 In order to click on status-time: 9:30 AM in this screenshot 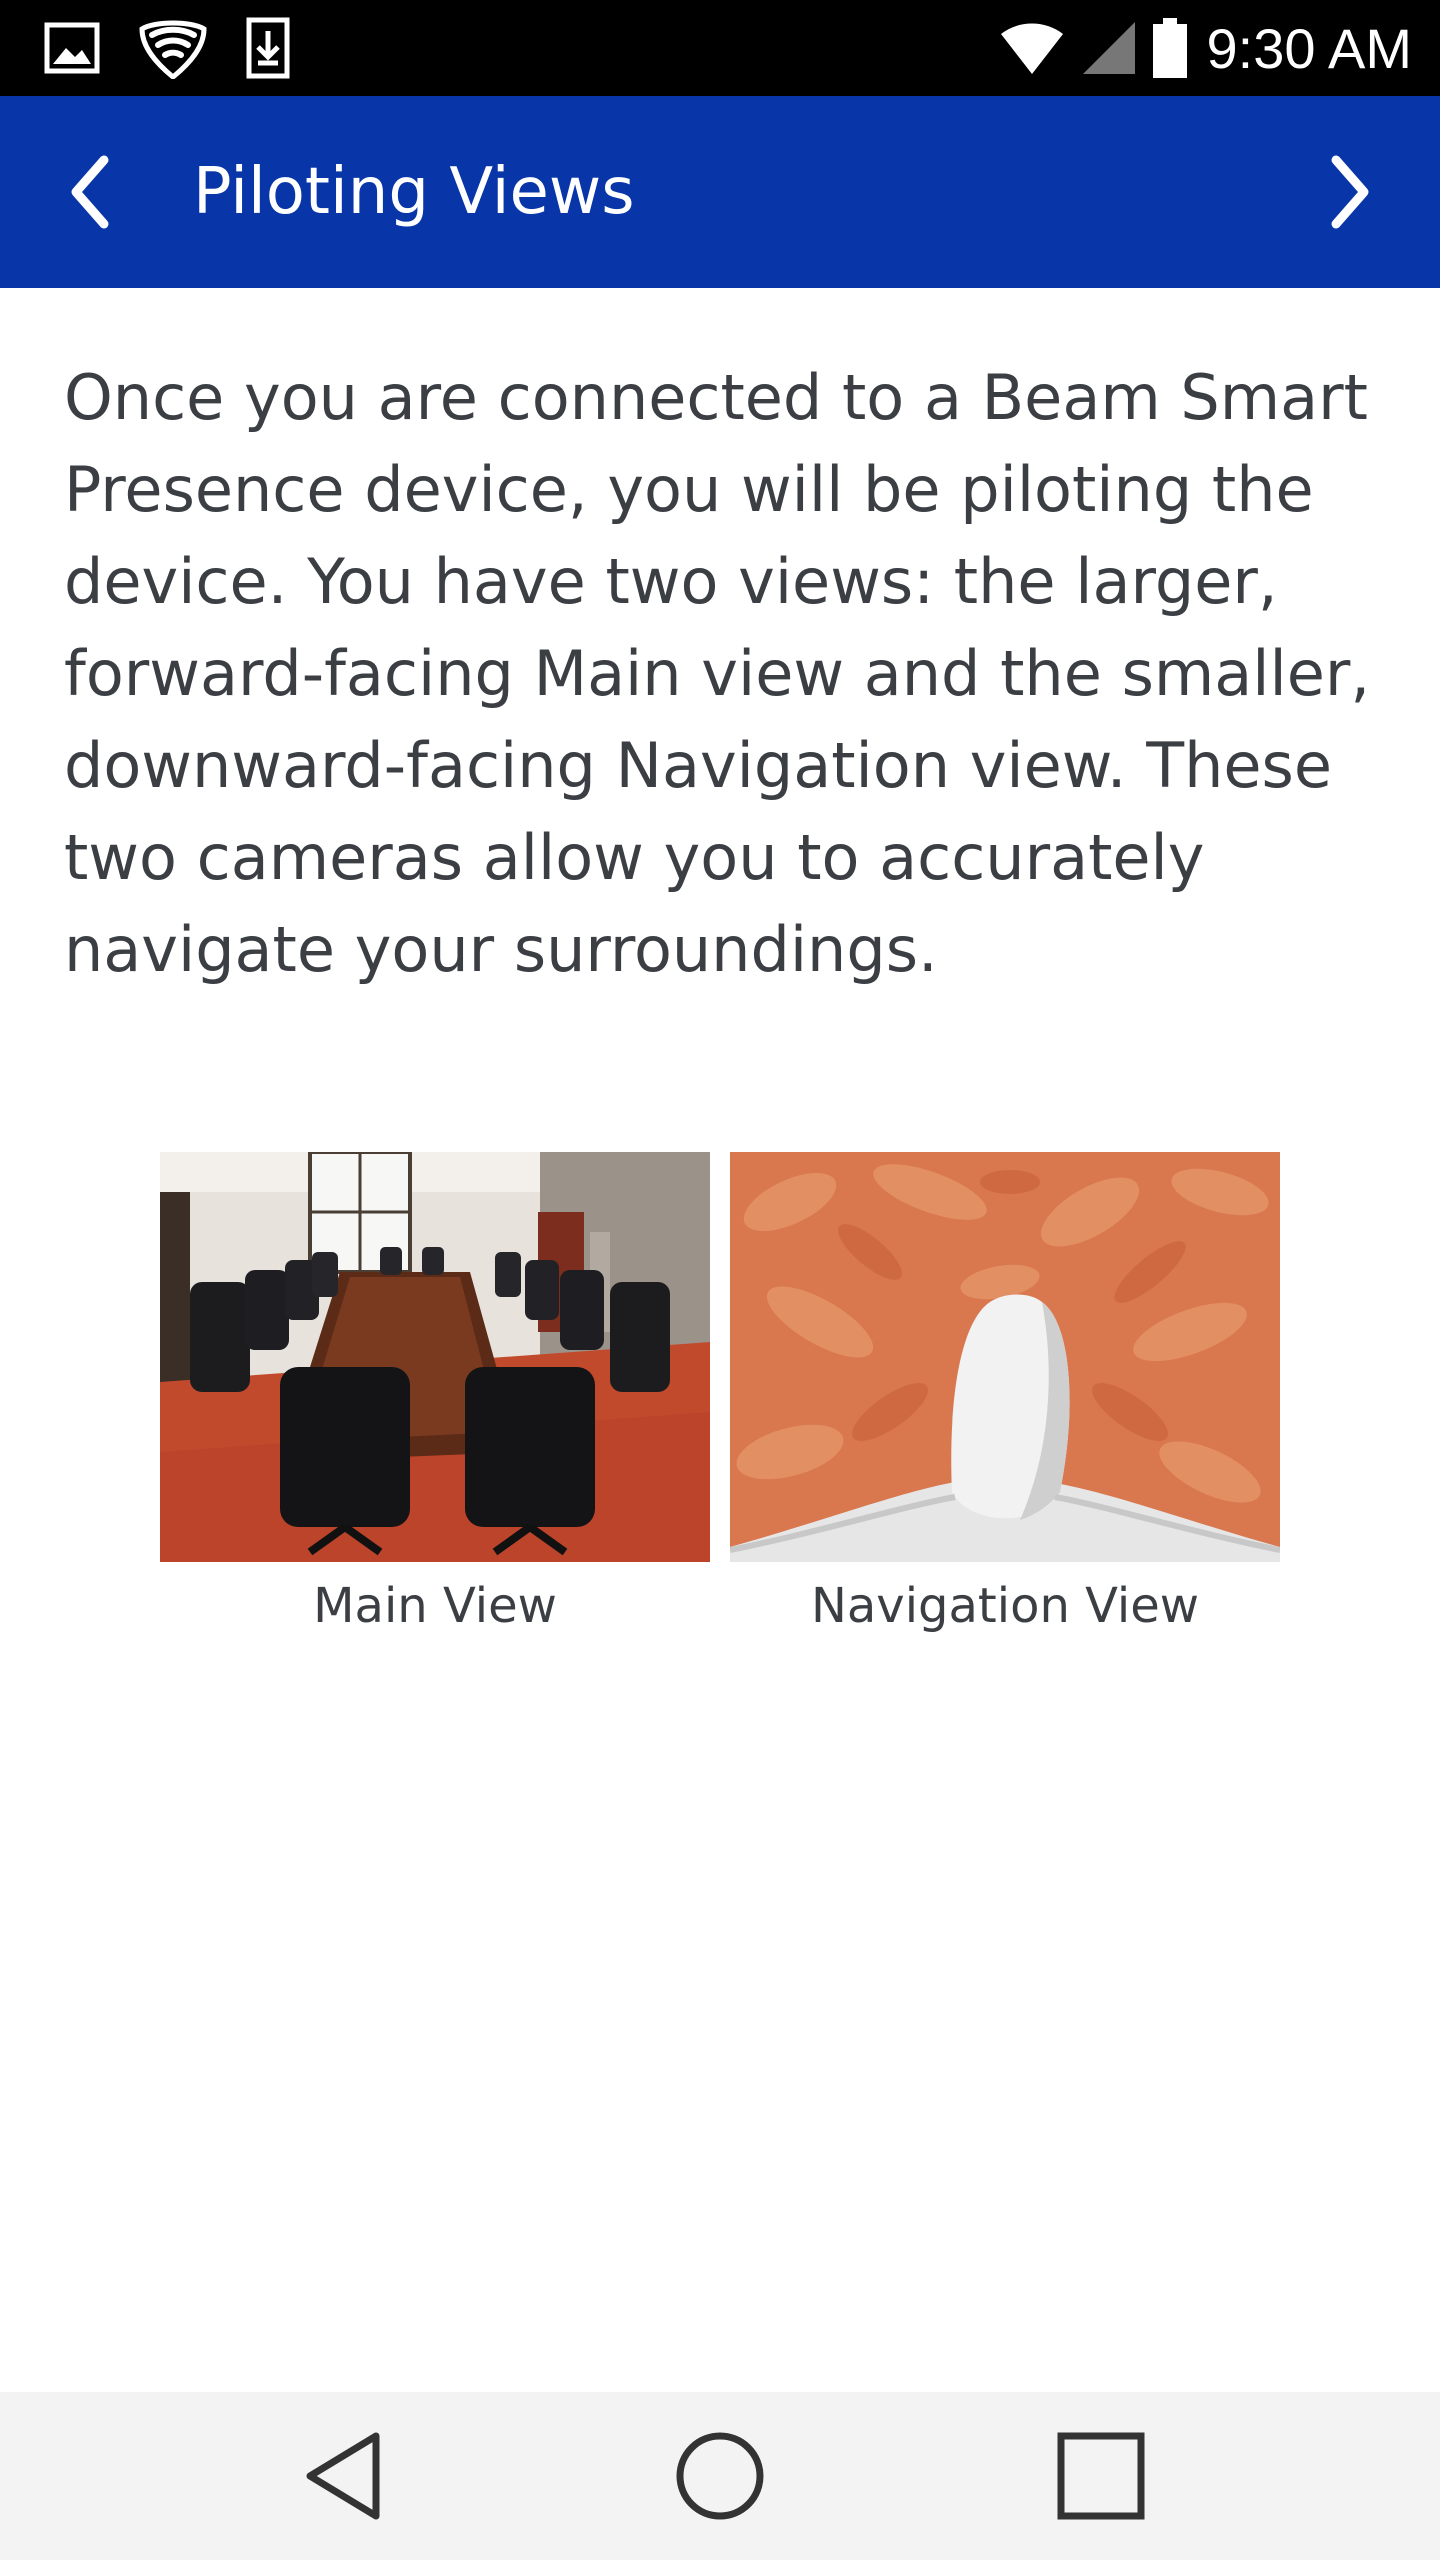, I will do `click(1309, 48)`.